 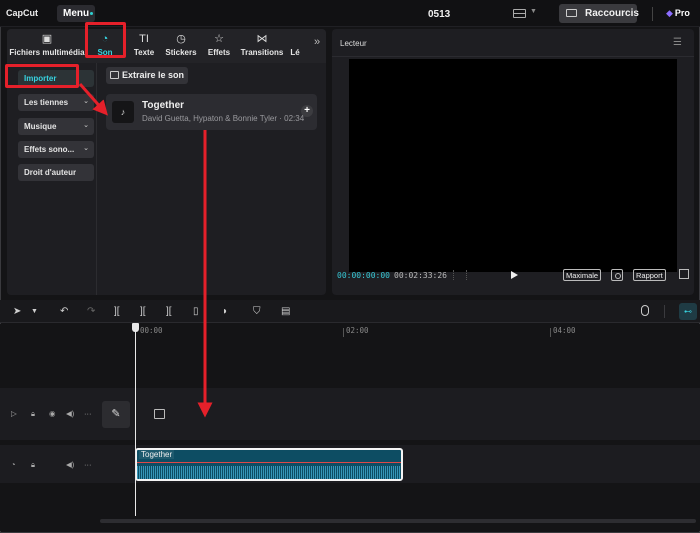 I want to click on capcut-logo: CapCut, so click(x=22, y=13).